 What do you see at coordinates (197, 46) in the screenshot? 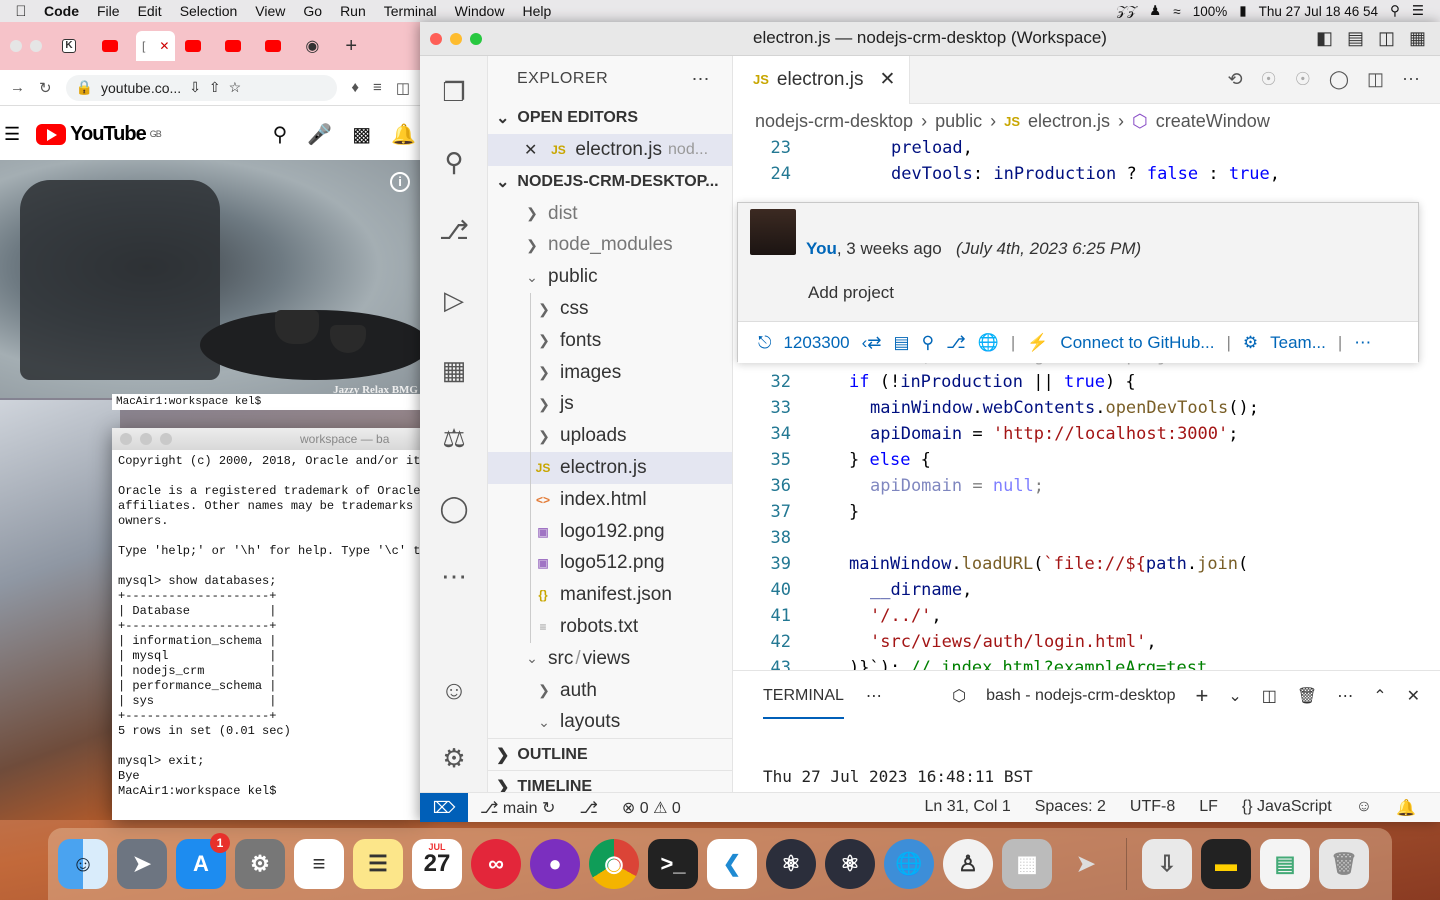
I see `chrome-tab` at bounding box center [197, 46].